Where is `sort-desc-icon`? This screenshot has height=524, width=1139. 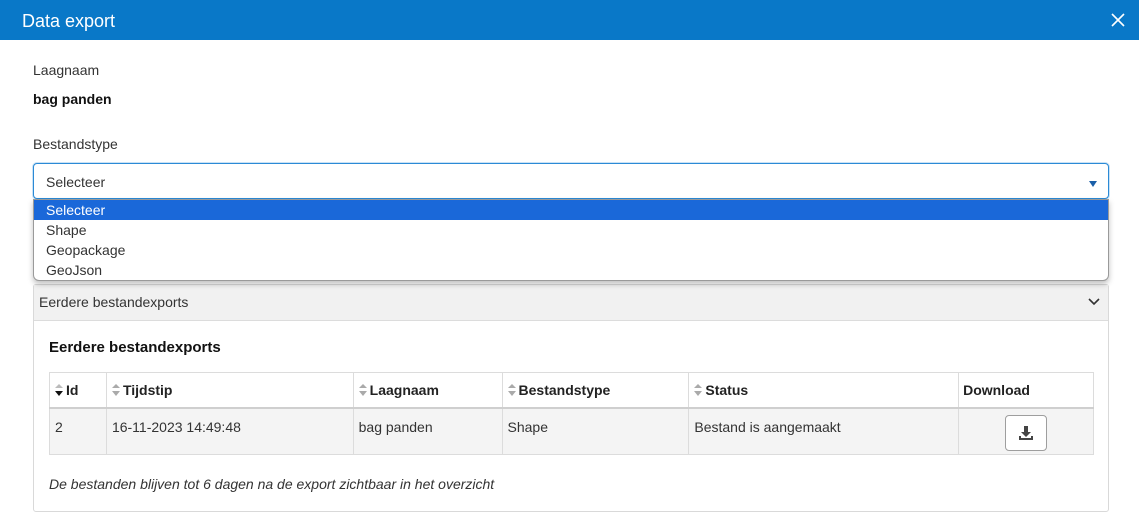
sort-desc-icon is located at coordinates (59, 389).